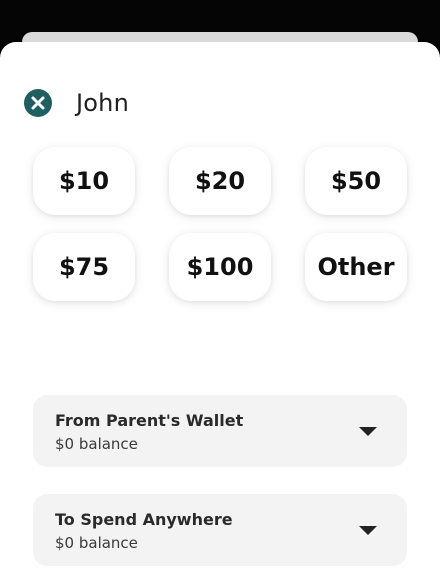  I want to click on recipient-header: John, so click(75, 103).